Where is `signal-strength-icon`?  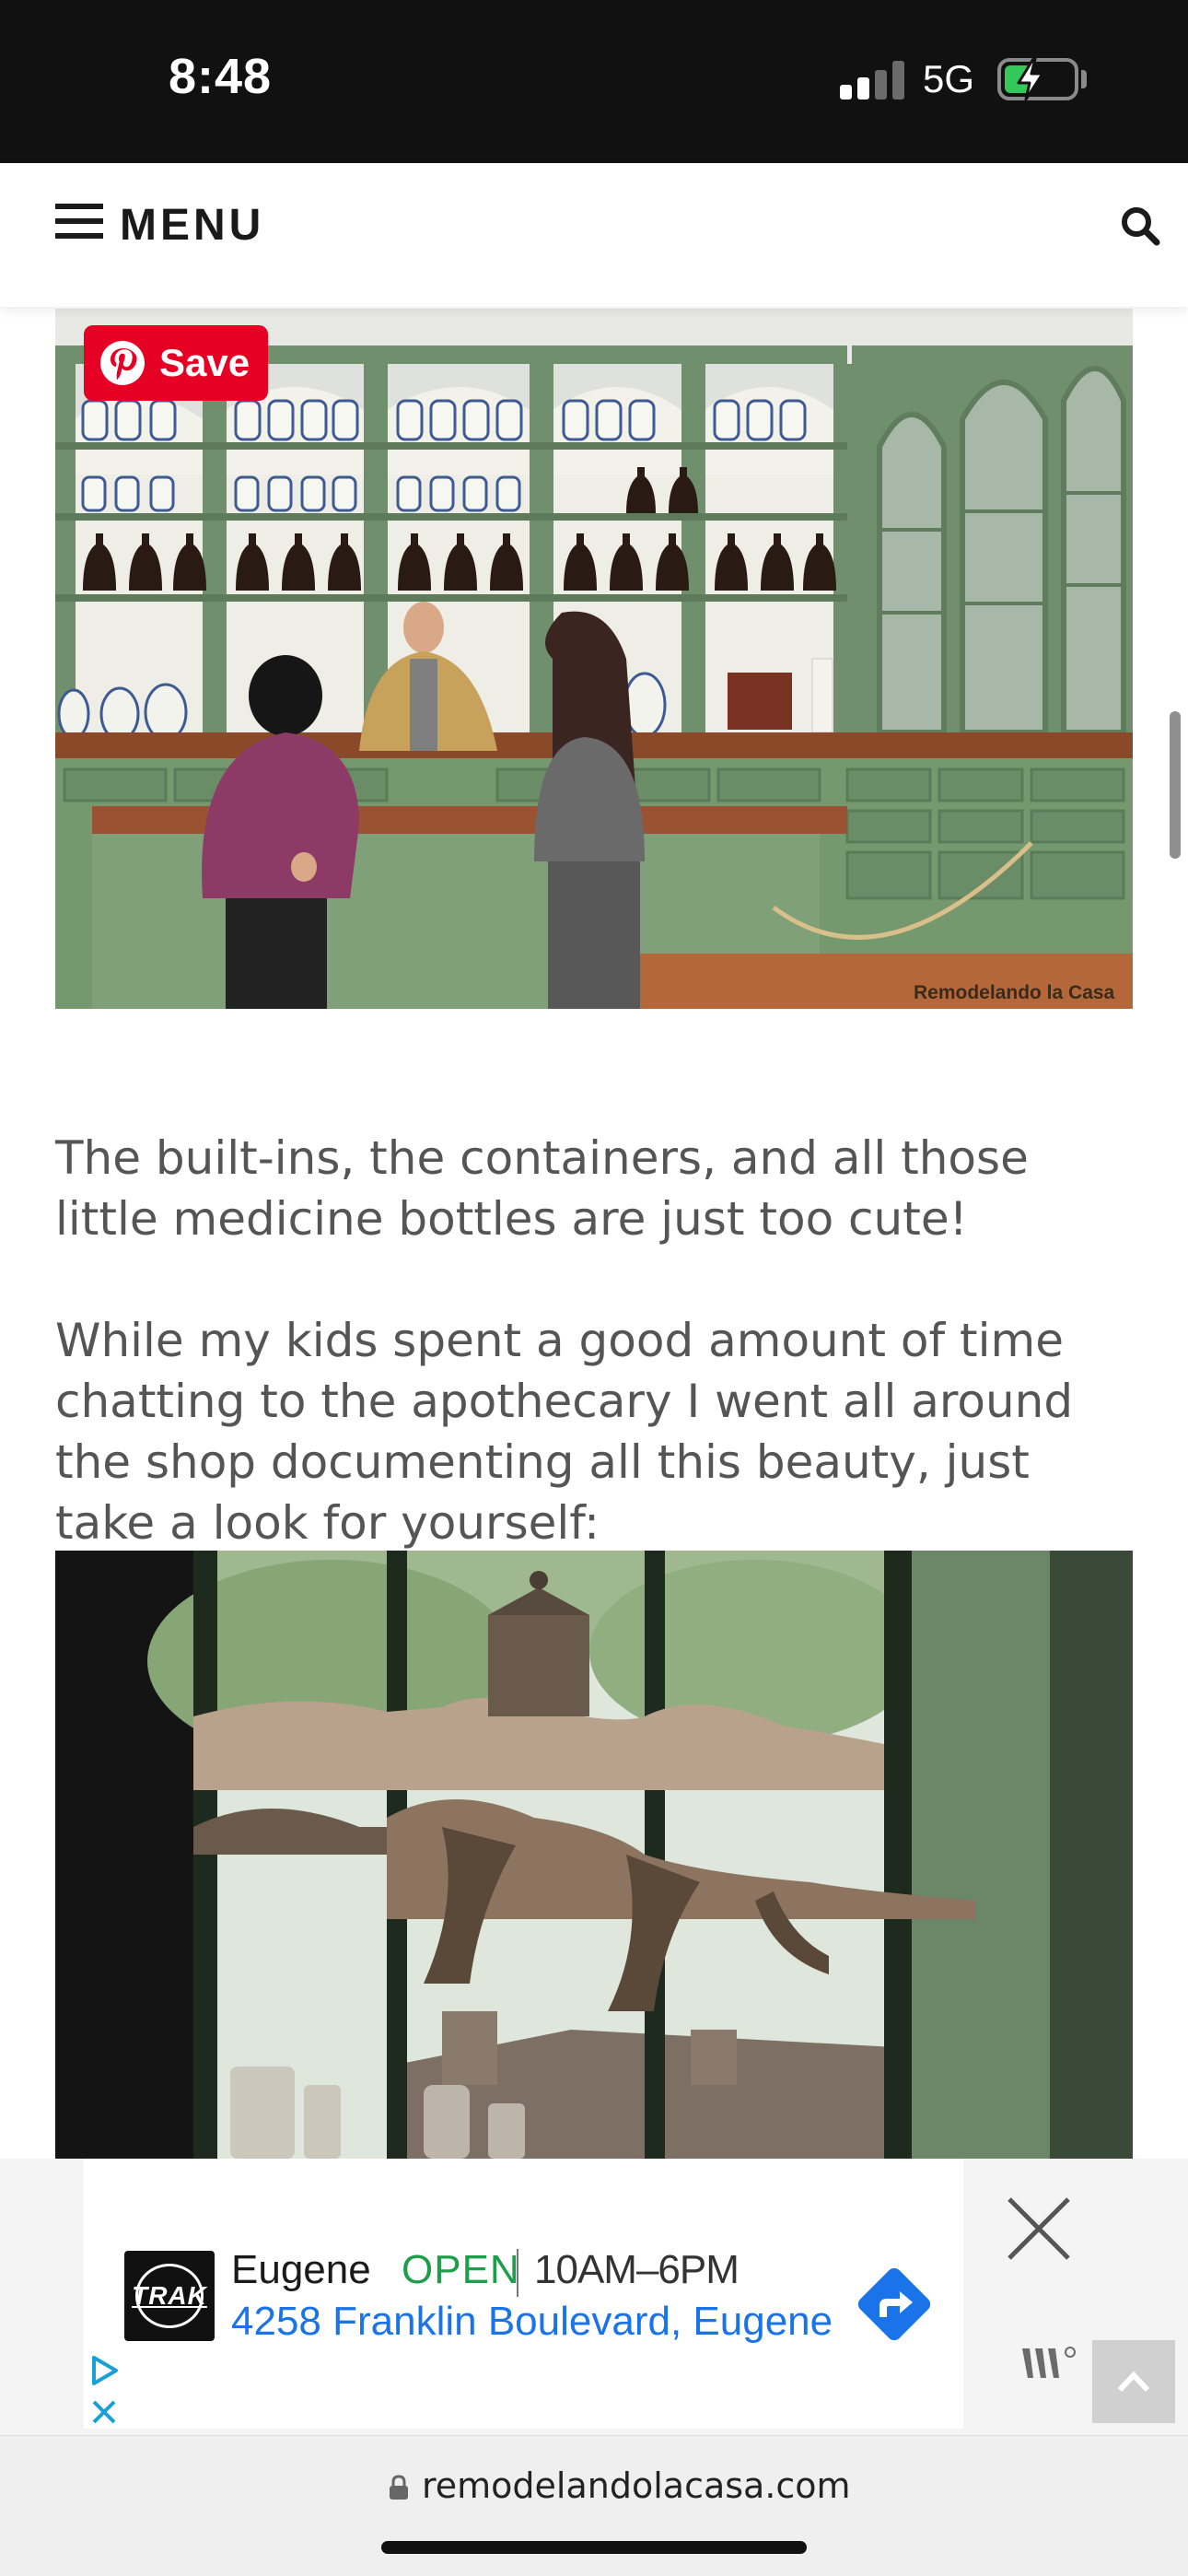 signal-strength-icon is located at coordinates (872, 80).